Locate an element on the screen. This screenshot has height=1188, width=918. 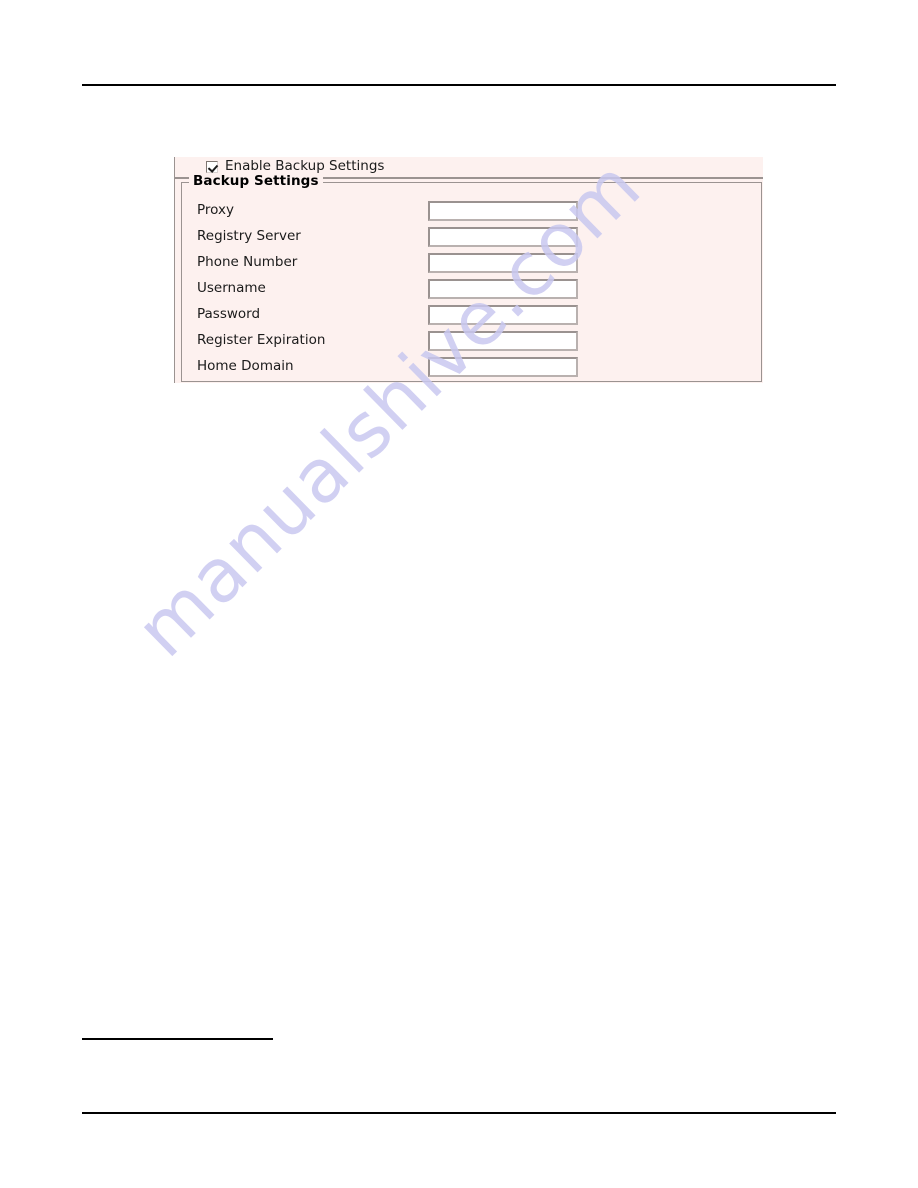
input-username is located at coordinates (503, 289).